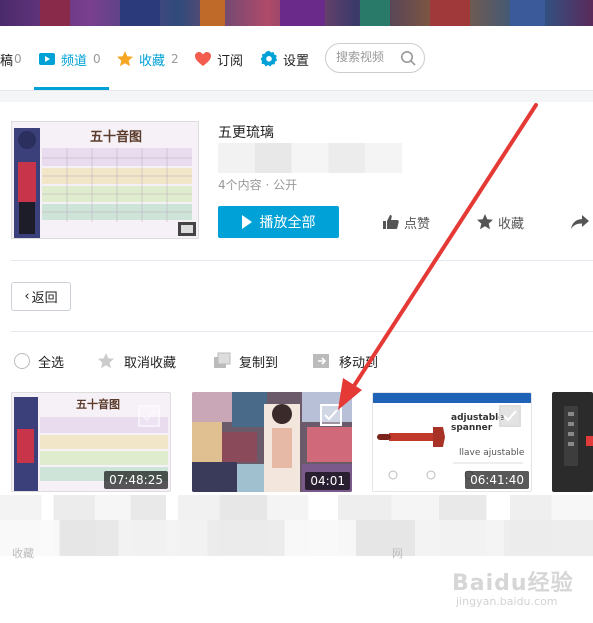 The height and width of the screenshot is (623, 593). I want to click on share-button, so click(581, 222).